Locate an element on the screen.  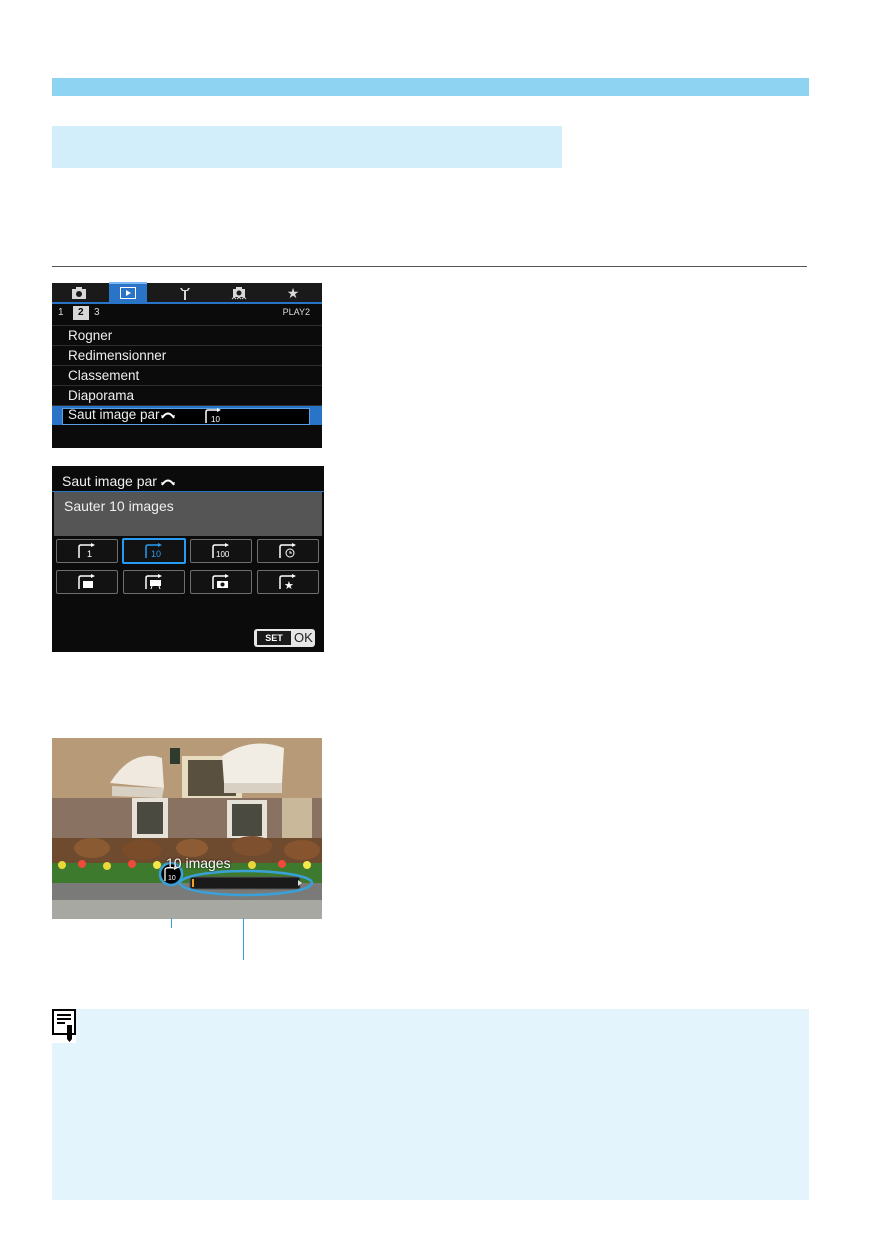
tab-playback is located at coordinates (128, 292).